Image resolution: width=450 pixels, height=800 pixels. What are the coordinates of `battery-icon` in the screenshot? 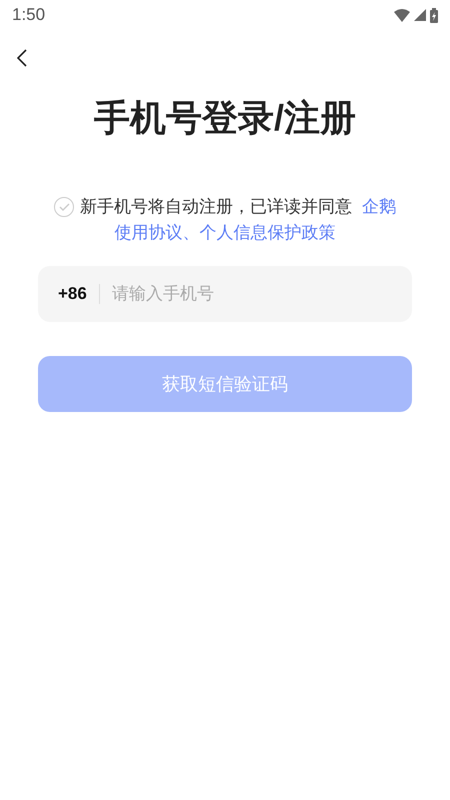 It's located at (434, 15).